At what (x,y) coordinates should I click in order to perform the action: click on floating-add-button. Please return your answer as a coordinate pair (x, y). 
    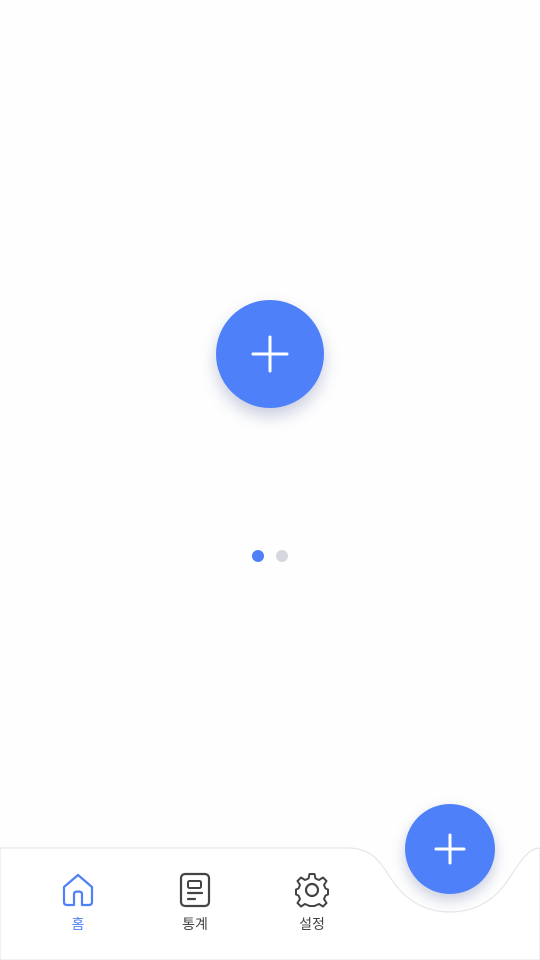
    Looking at the image, I should click on (450, 849).